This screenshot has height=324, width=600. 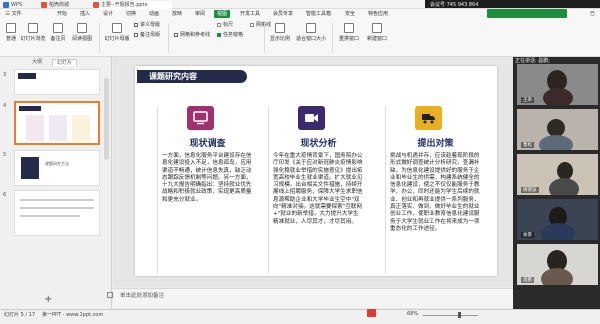 What do you see at coordinates (371, 313) in the screenshot?
I see `play-slideshow-button` at bounding box center [371, 313].